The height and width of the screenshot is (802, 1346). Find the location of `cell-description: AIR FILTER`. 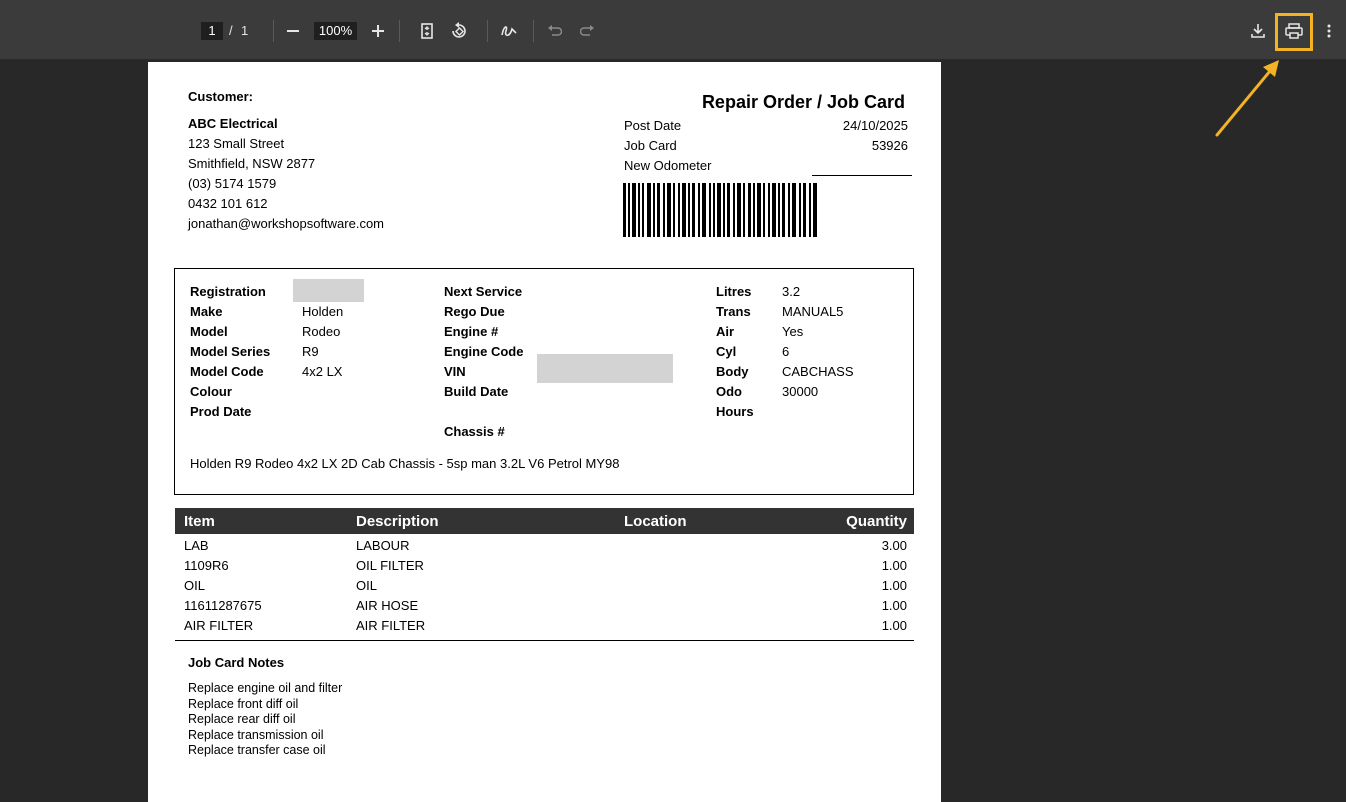

cell-description: AIR FILTER is located at coordinates (391, 625).